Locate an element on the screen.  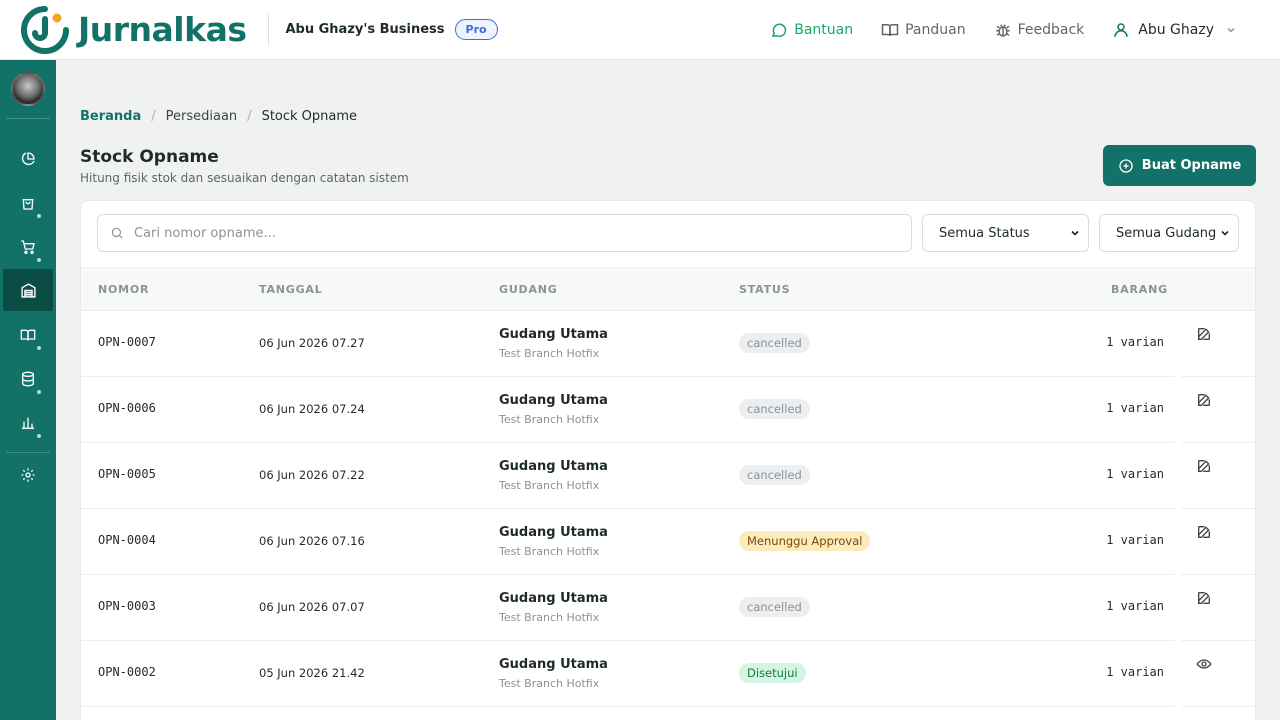
breadcrumb-current: Stock Opname is located at coordinates (309, 116).